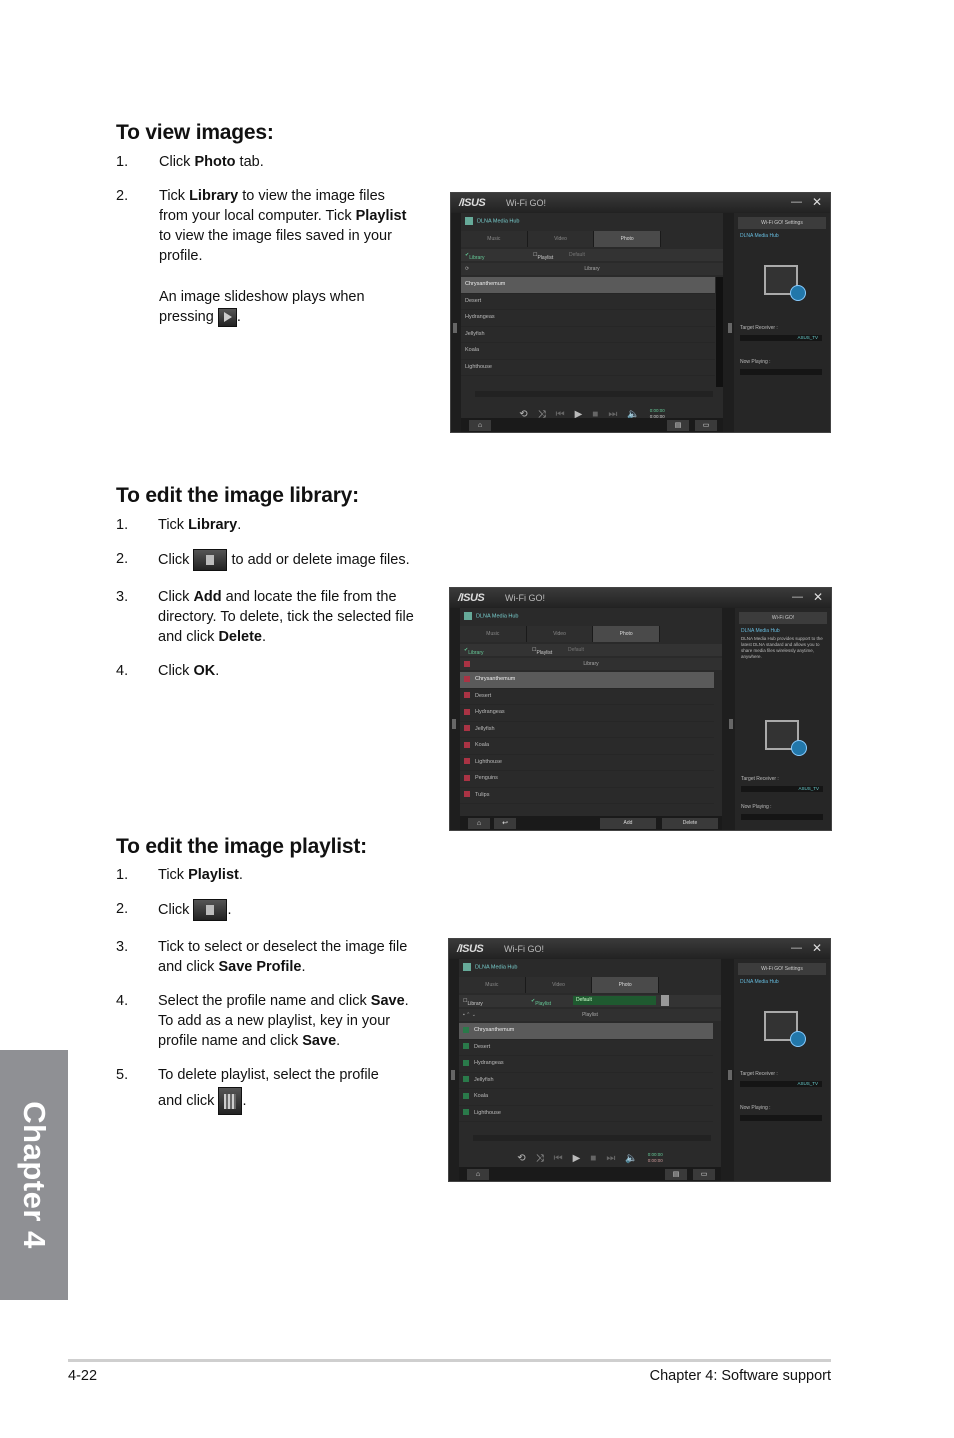  I want to click on sort-controls: ▪ ⌃ ⌄, so click(469, 1015).